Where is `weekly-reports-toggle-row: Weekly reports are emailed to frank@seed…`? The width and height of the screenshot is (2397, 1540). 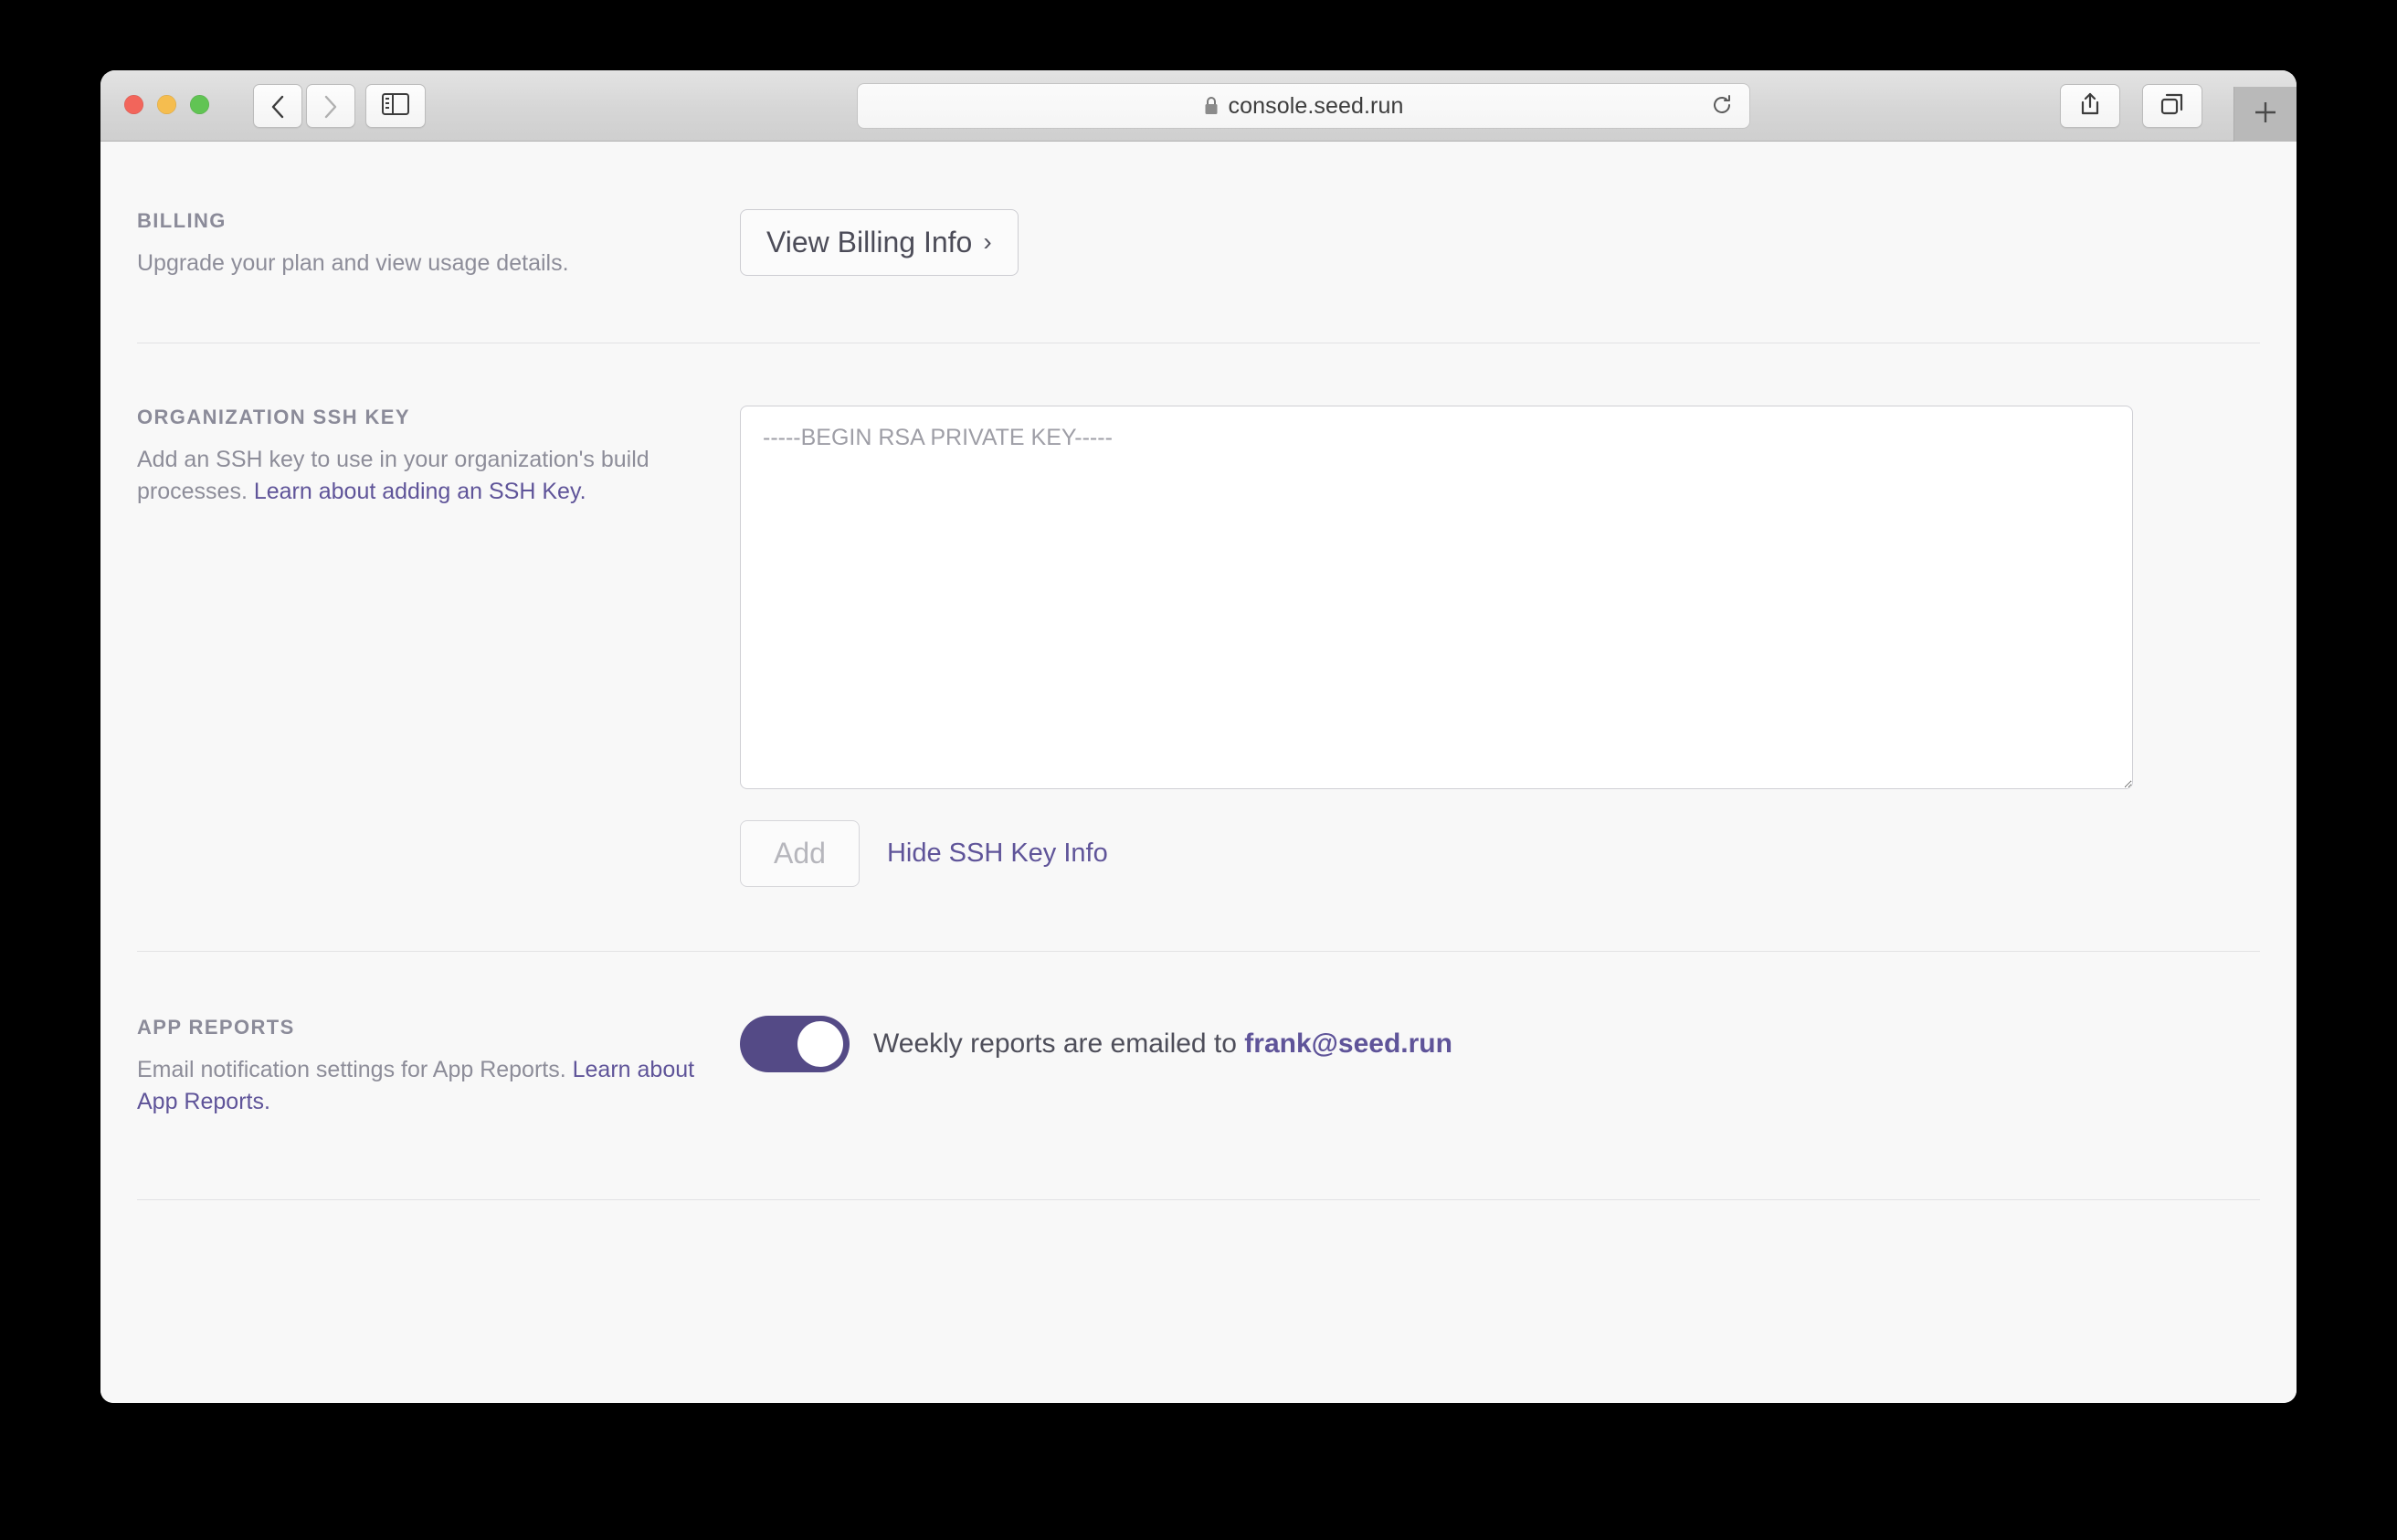
weekly-reports-toggle-row: Weekly reports are emailed to frank@seed… is located at coordinates (1500, 1043).